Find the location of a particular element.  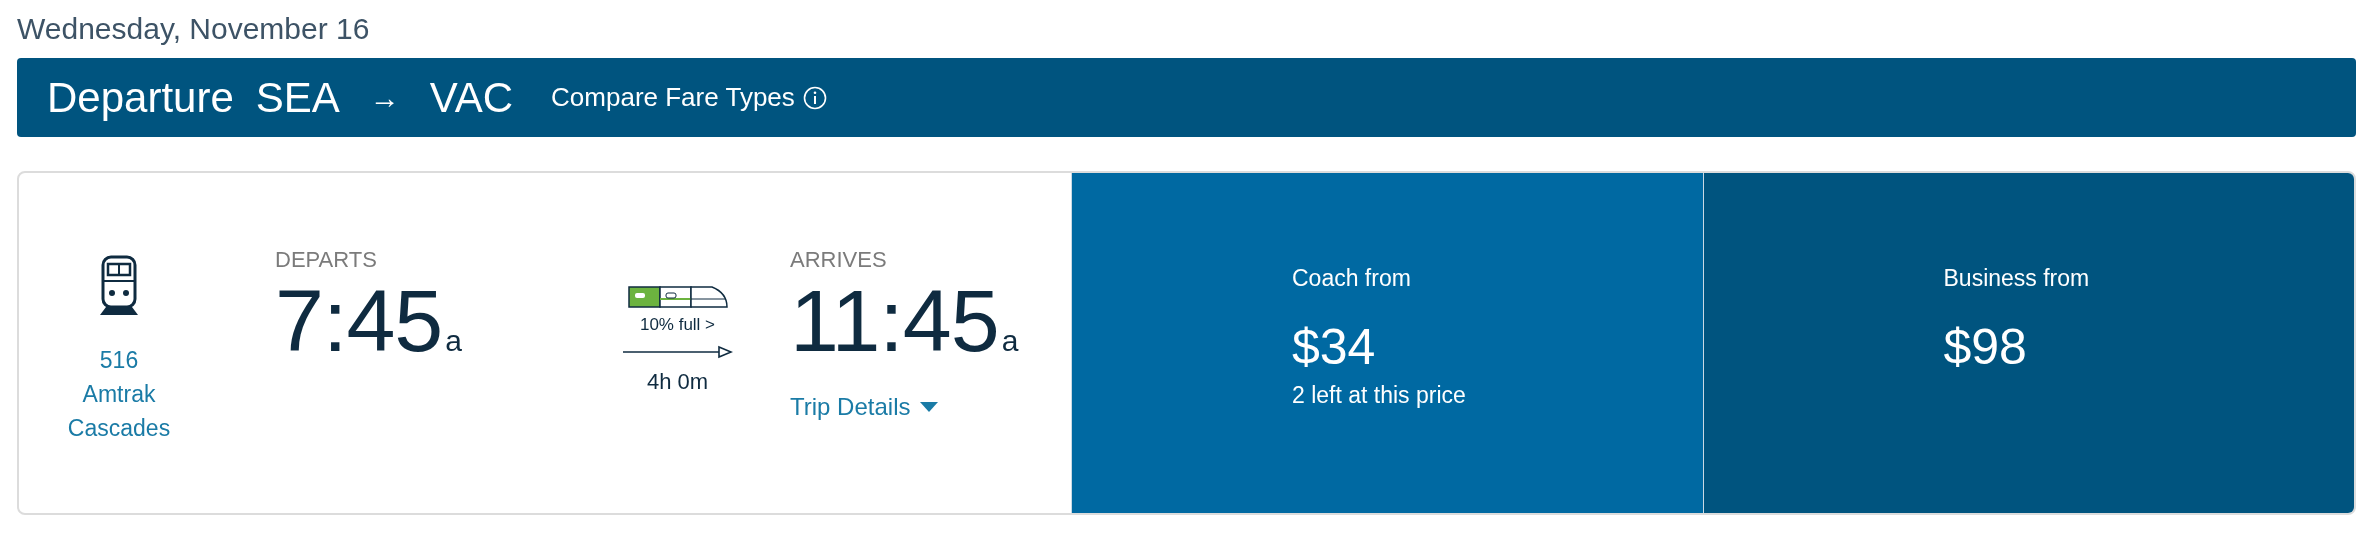

arrives-label: ARRIVES is located at coordinates (839, 260).